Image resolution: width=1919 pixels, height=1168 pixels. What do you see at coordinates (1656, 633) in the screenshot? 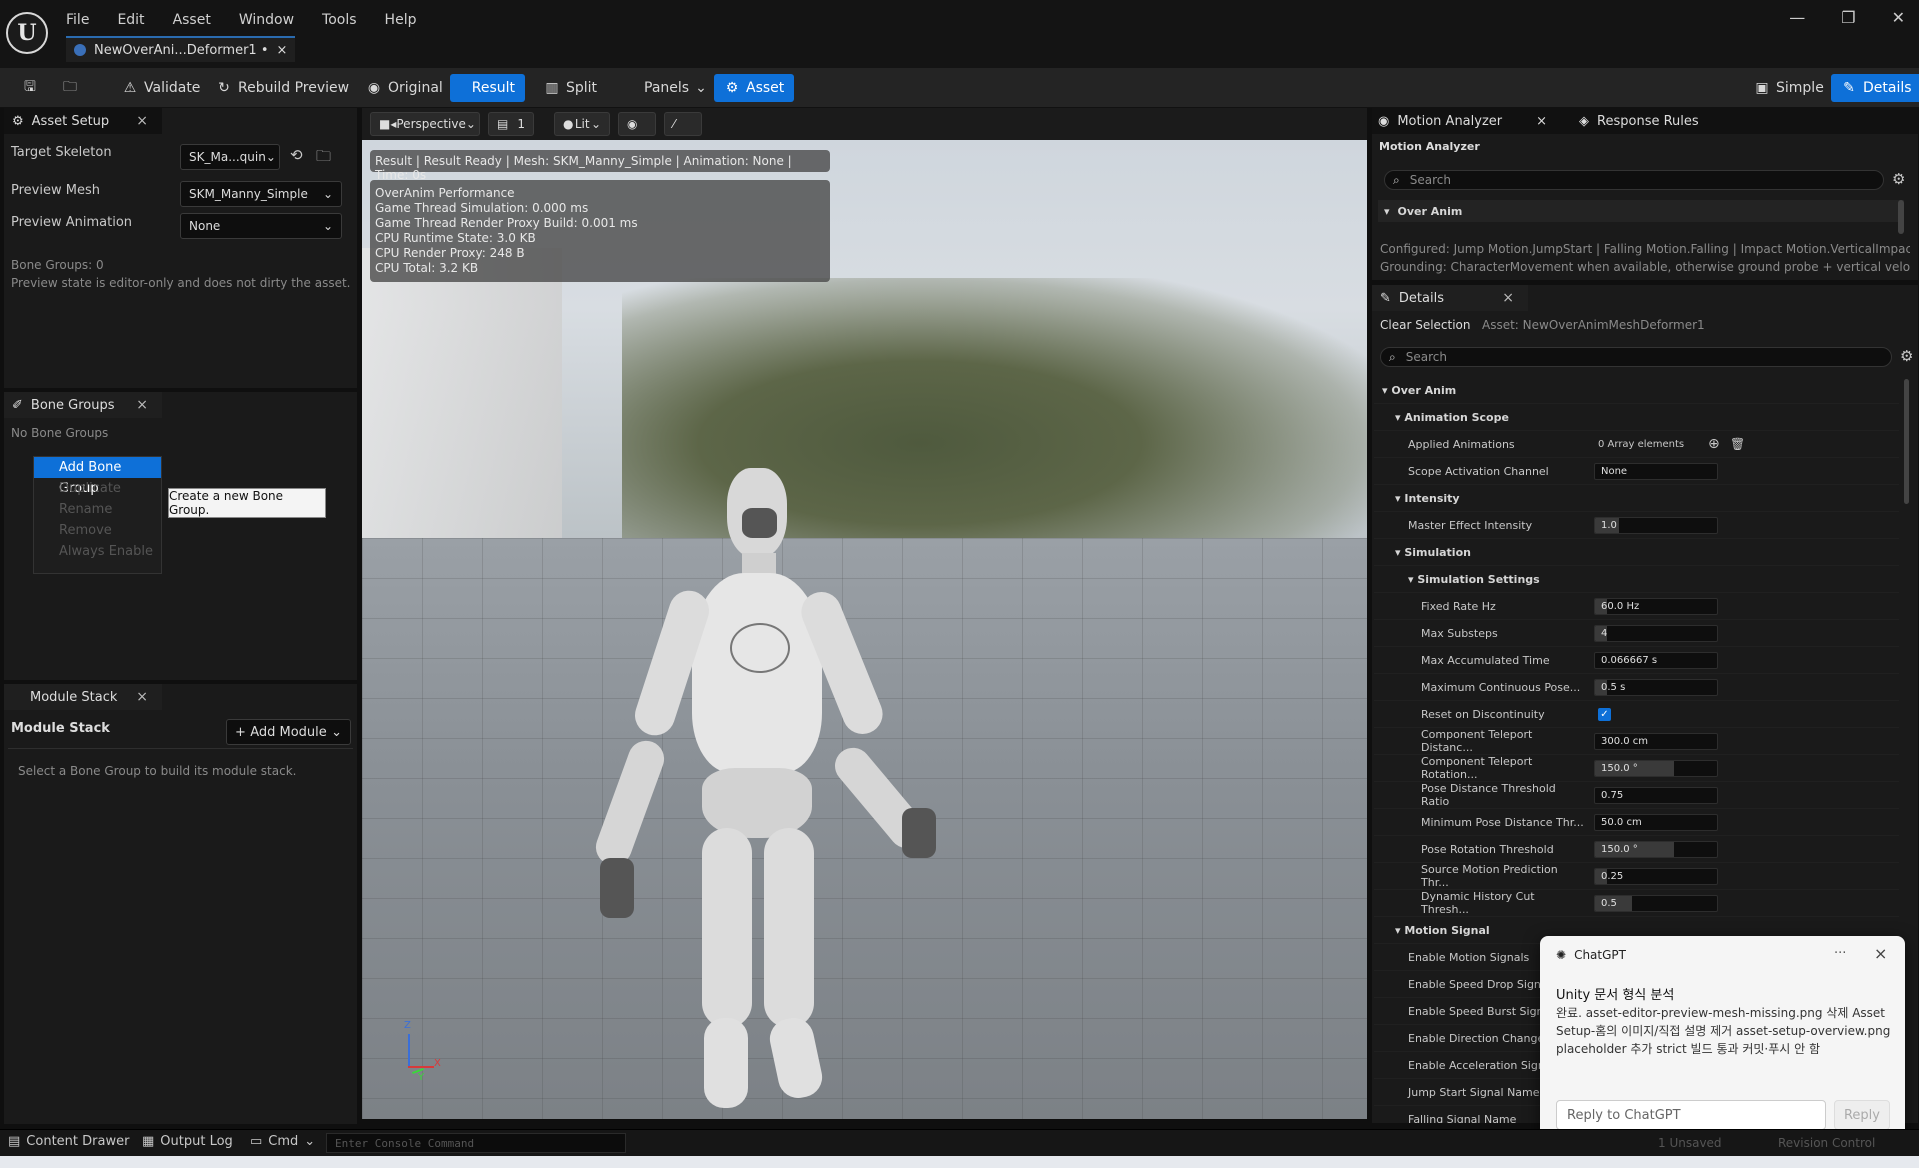
I see `property-value-field: 4` at bounding box center [1656, 633].